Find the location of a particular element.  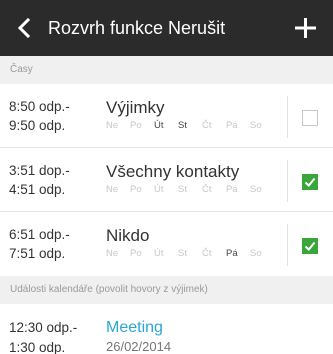

end-time: 9:50 odp. is located at coordinates (37, 125).